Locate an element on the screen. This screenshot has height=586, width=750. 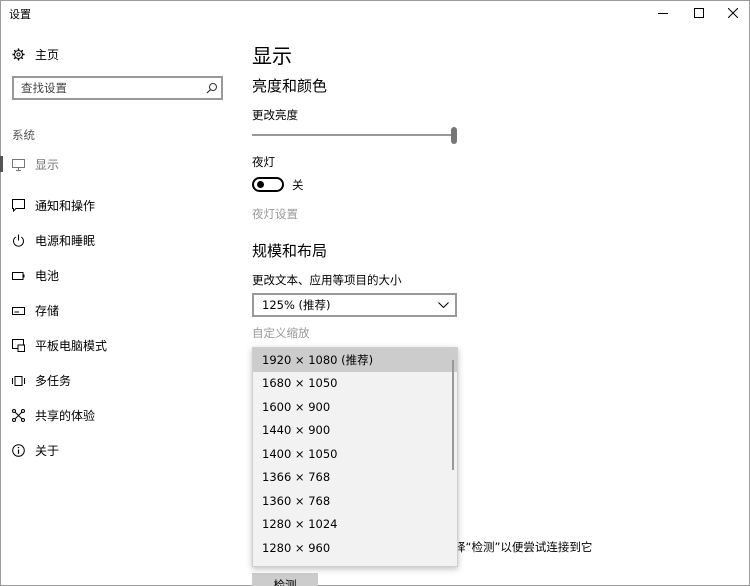
close-icon is located at coordinates (733, 13).